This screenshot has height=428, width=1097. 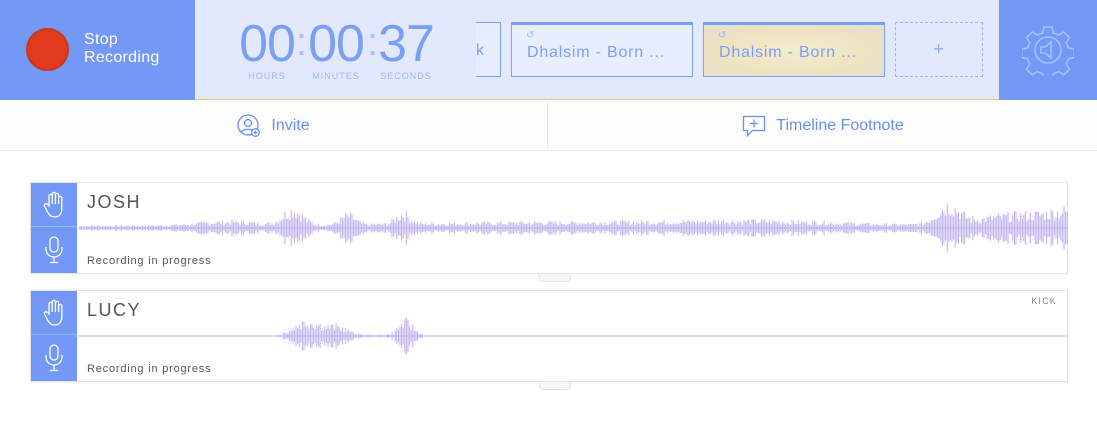 I want to click on timeline-footnote-label: Timeline Footnote, so click(x=840, y=125).